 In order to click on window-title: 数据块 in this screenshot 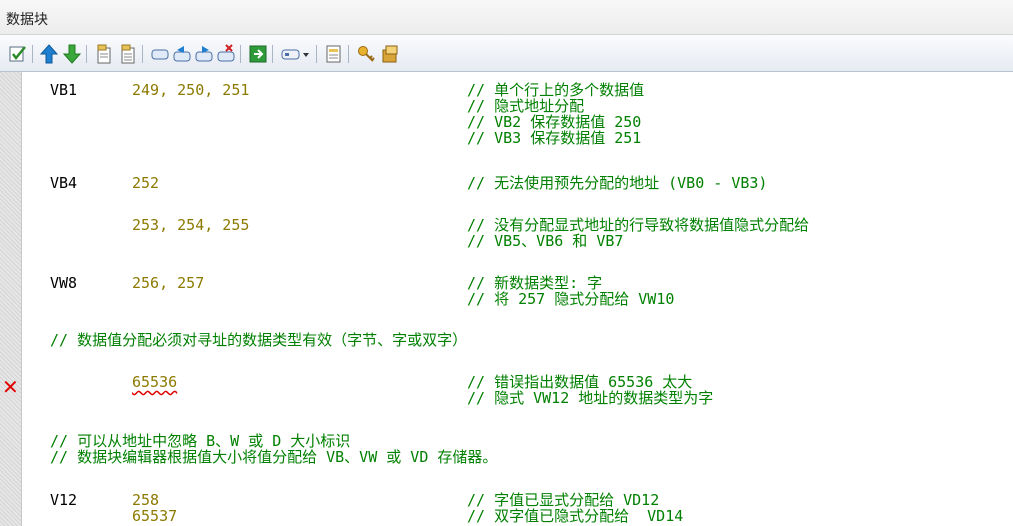, I will do `click(27, 20)`.